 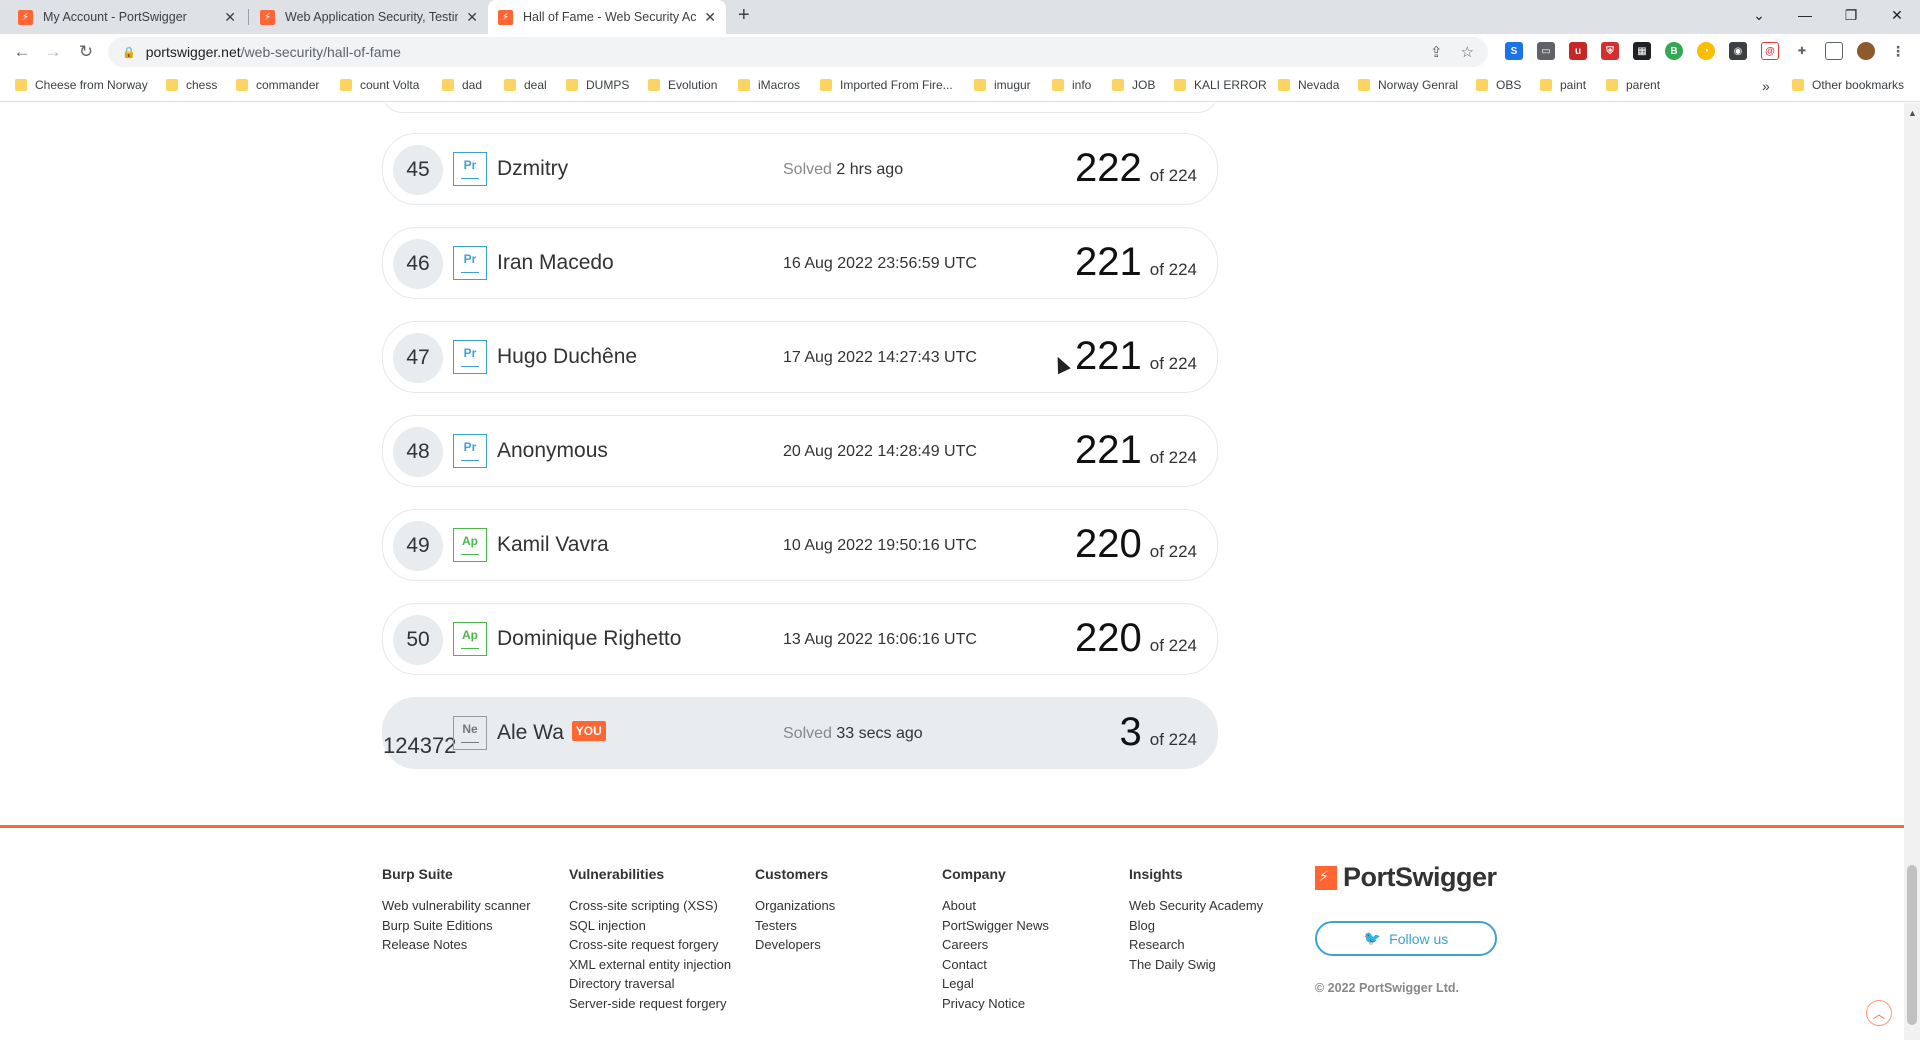 What do you see at coordinates (1196, 945) in the screenshot?
I see `footer-link: Research` at bounding box center [1196, 945].